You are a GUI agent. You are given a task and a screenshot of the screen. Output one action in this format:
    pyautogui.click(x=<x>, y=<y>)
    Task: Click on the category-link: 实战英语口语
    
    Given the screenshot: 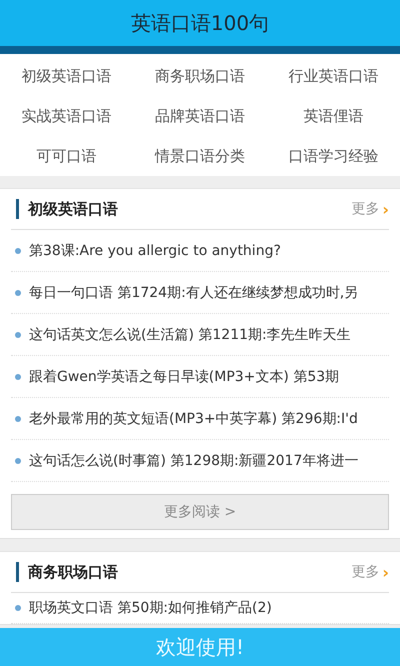 What is the action you would take?
    pyautogui.click(x=67, y=116)
    